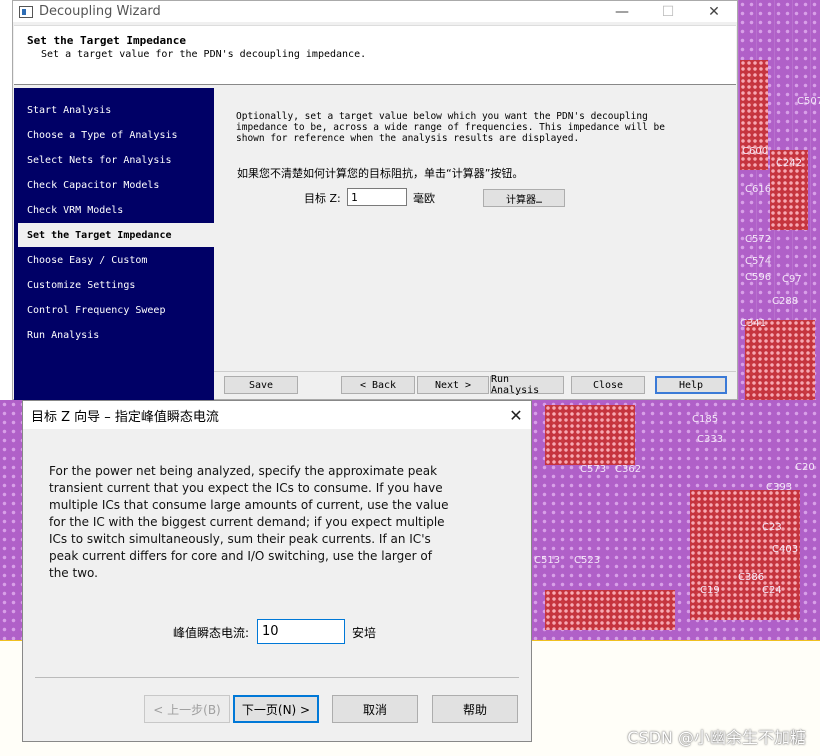 The width and height of the screenshot is (820, 756). I want to click on app-icon, so click(26, 11).